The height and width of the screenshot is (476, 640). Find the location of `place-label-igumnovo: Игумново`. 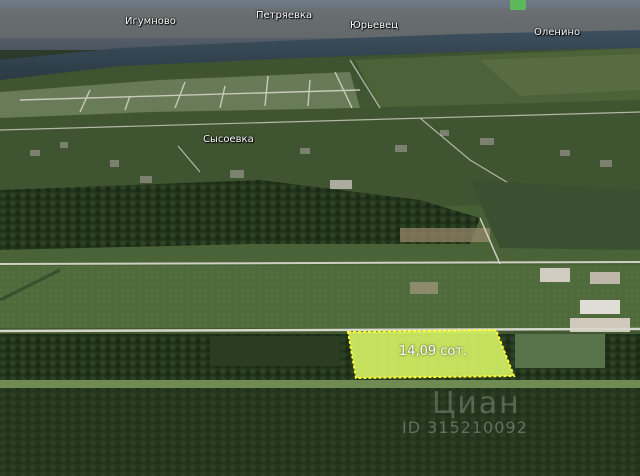

place-label-igumnovo: Игумново is located at coordinates (150, 21).